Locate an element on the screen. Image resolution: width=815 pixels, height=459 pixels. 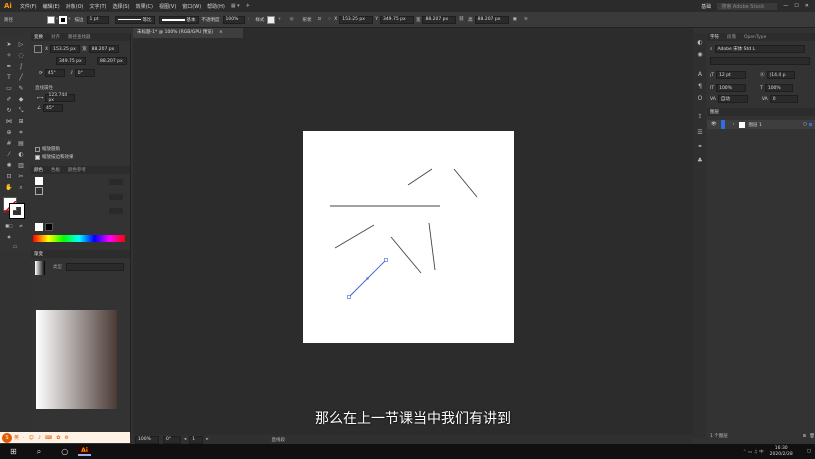
workspace-switcher: 基础 is located at coordinates (706, 6).